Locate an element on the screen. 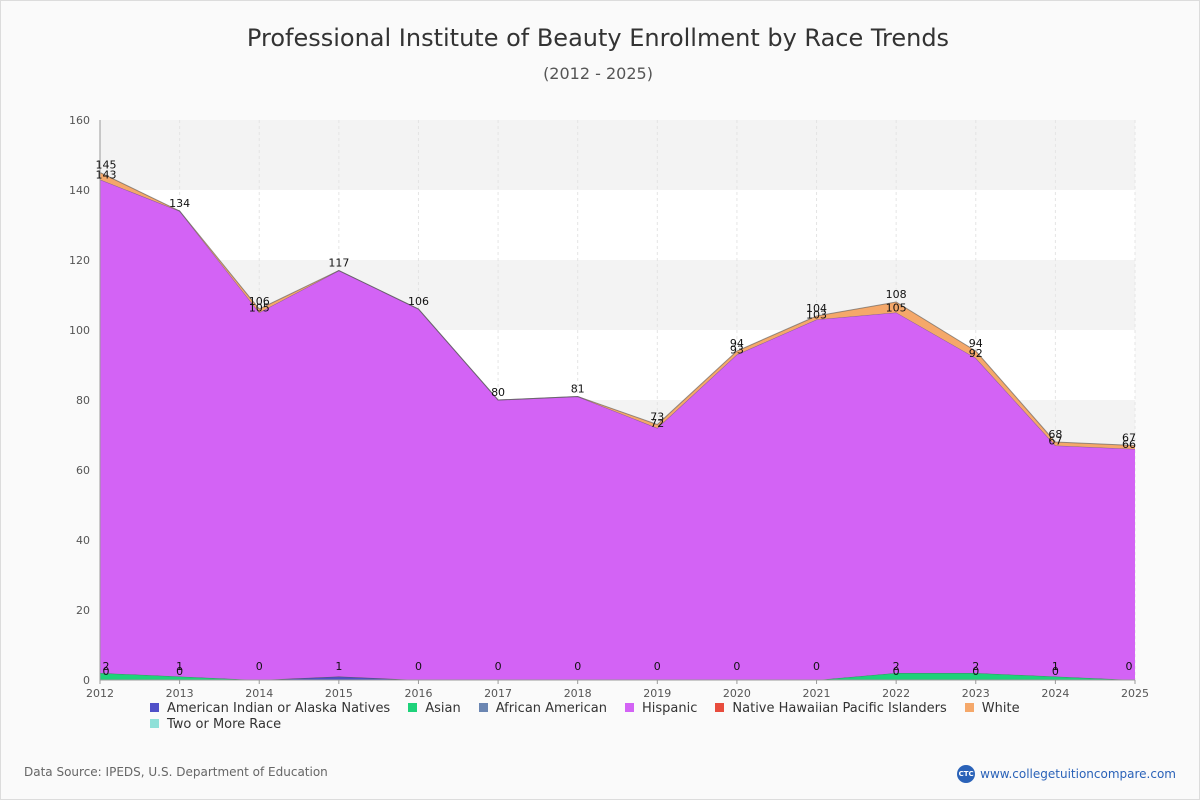 The width and height of the screenshot is (1200, 800). data-label-top-secondary: 72 is located at coordinates (657, 423).